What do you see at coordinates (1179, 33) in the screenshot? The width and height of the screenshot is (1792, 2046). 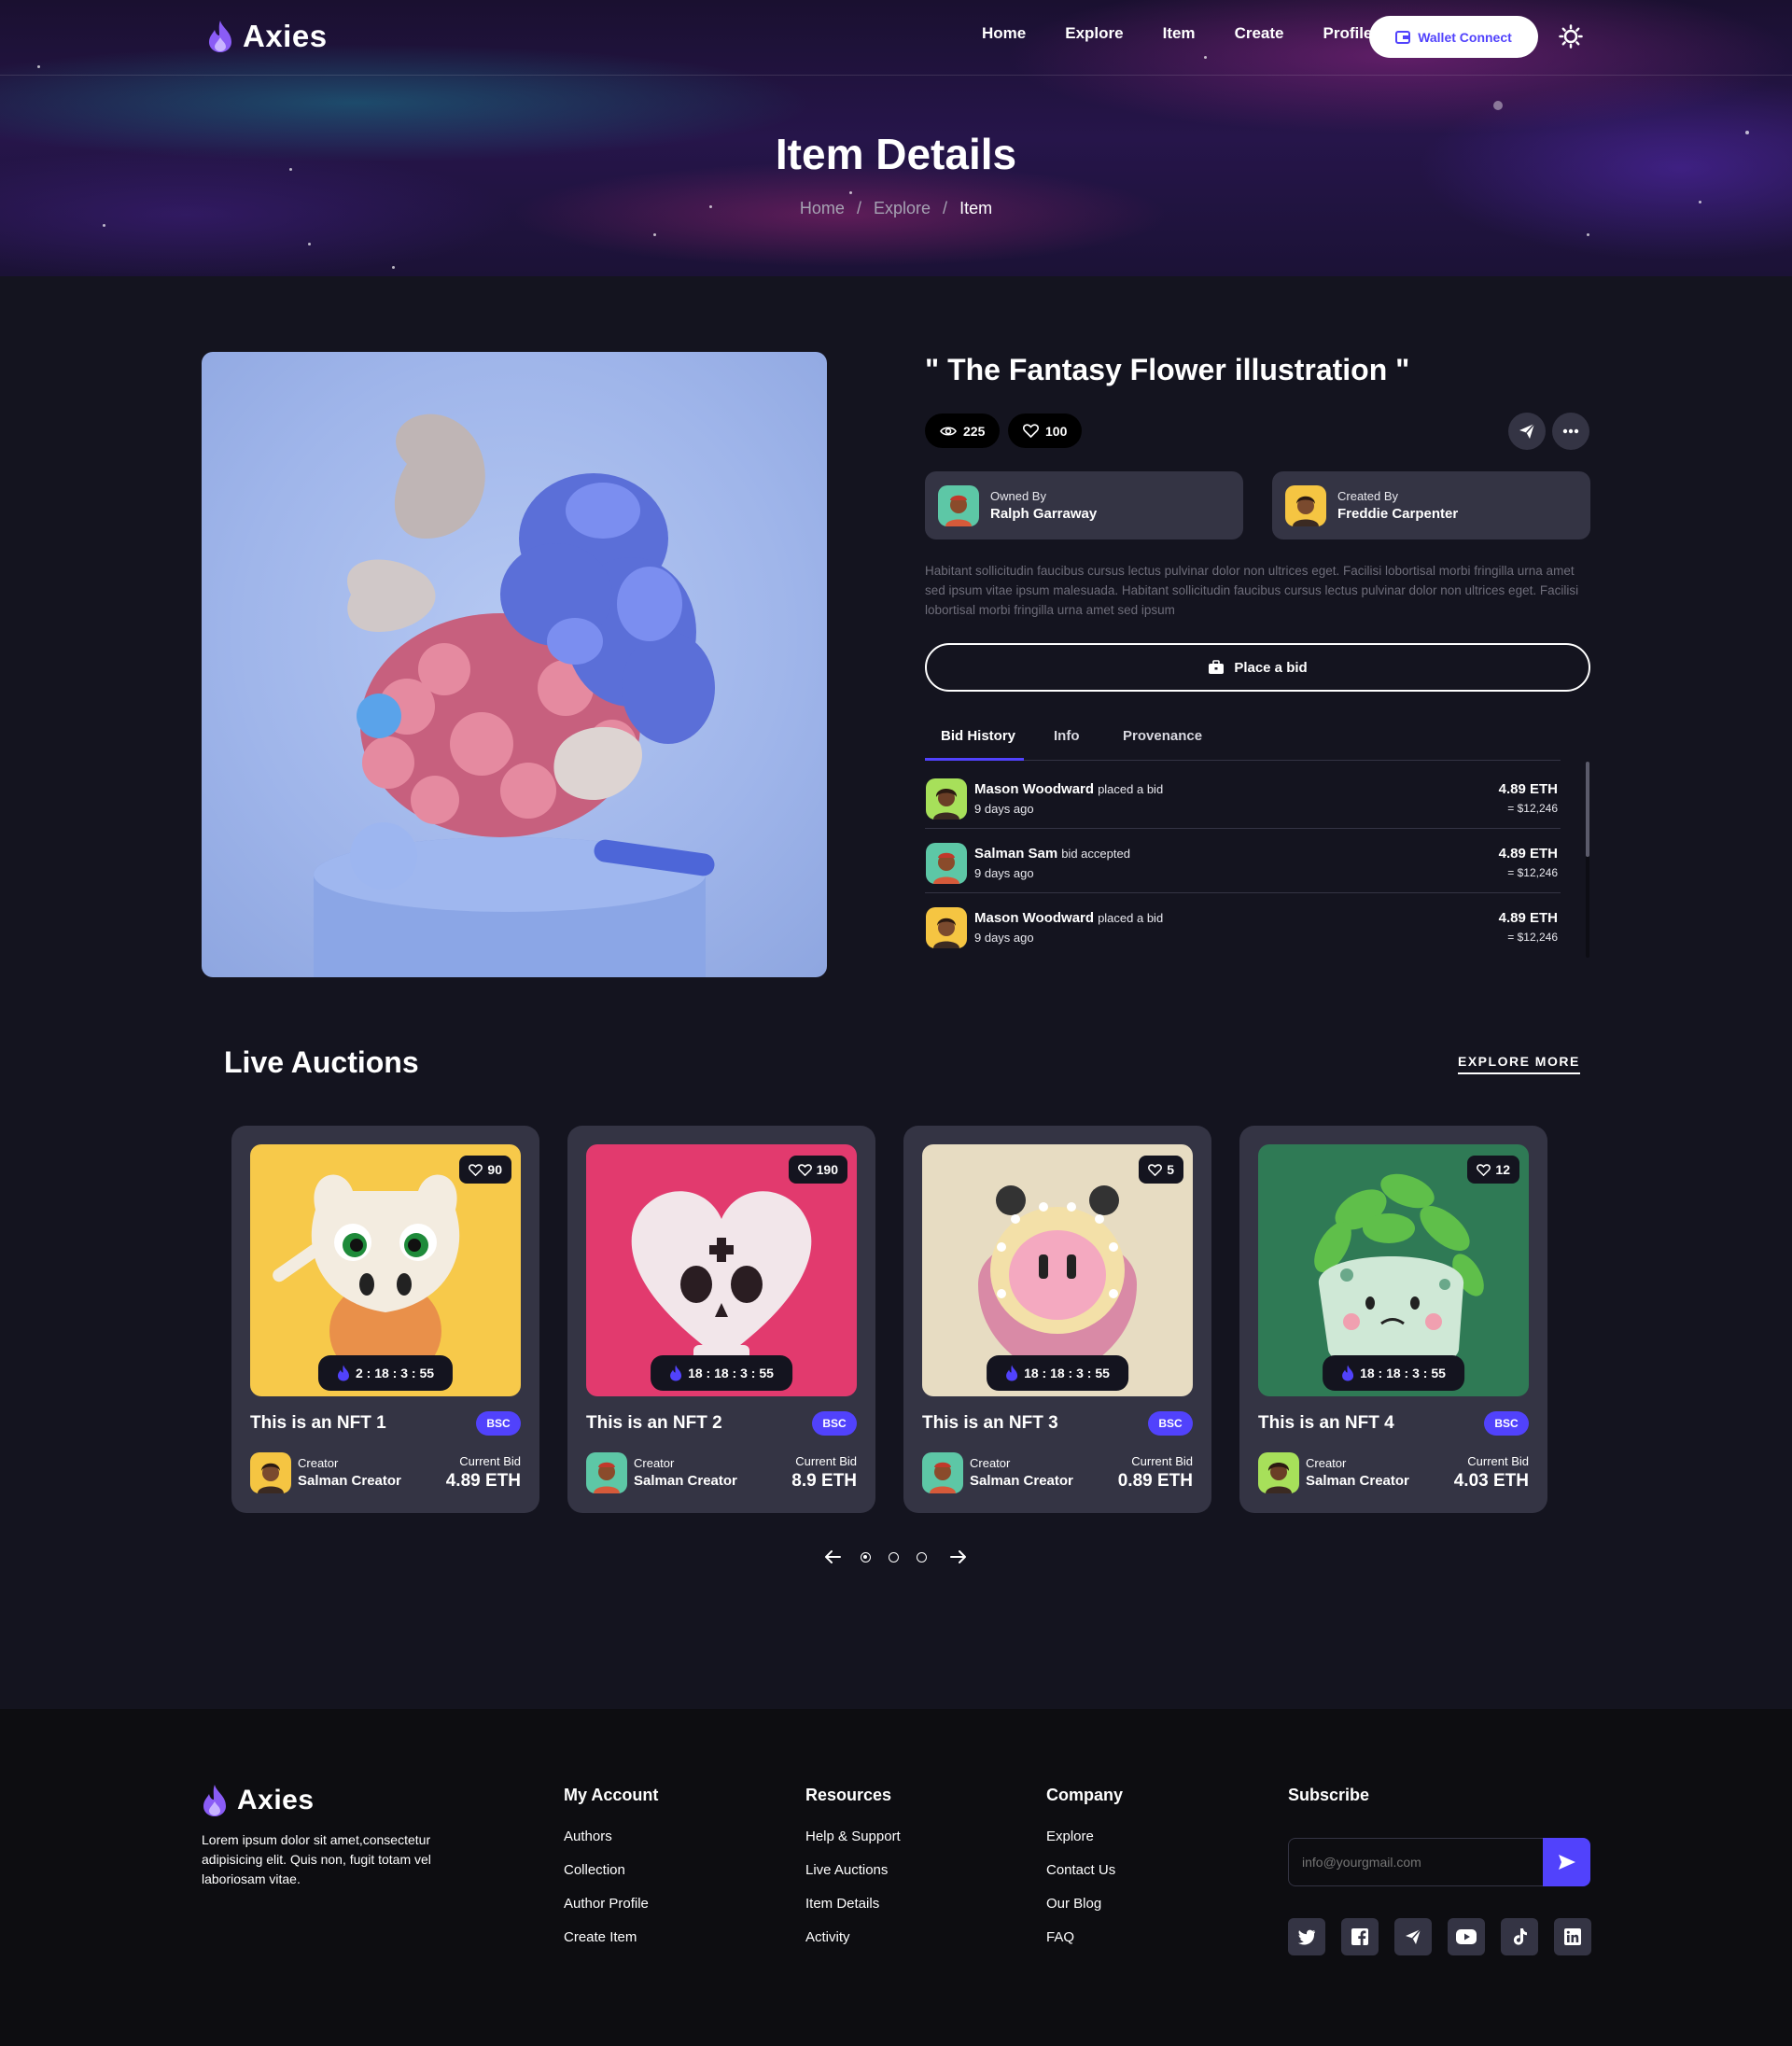 I see `nav-item: Item` at bounding box center [1179, 33].